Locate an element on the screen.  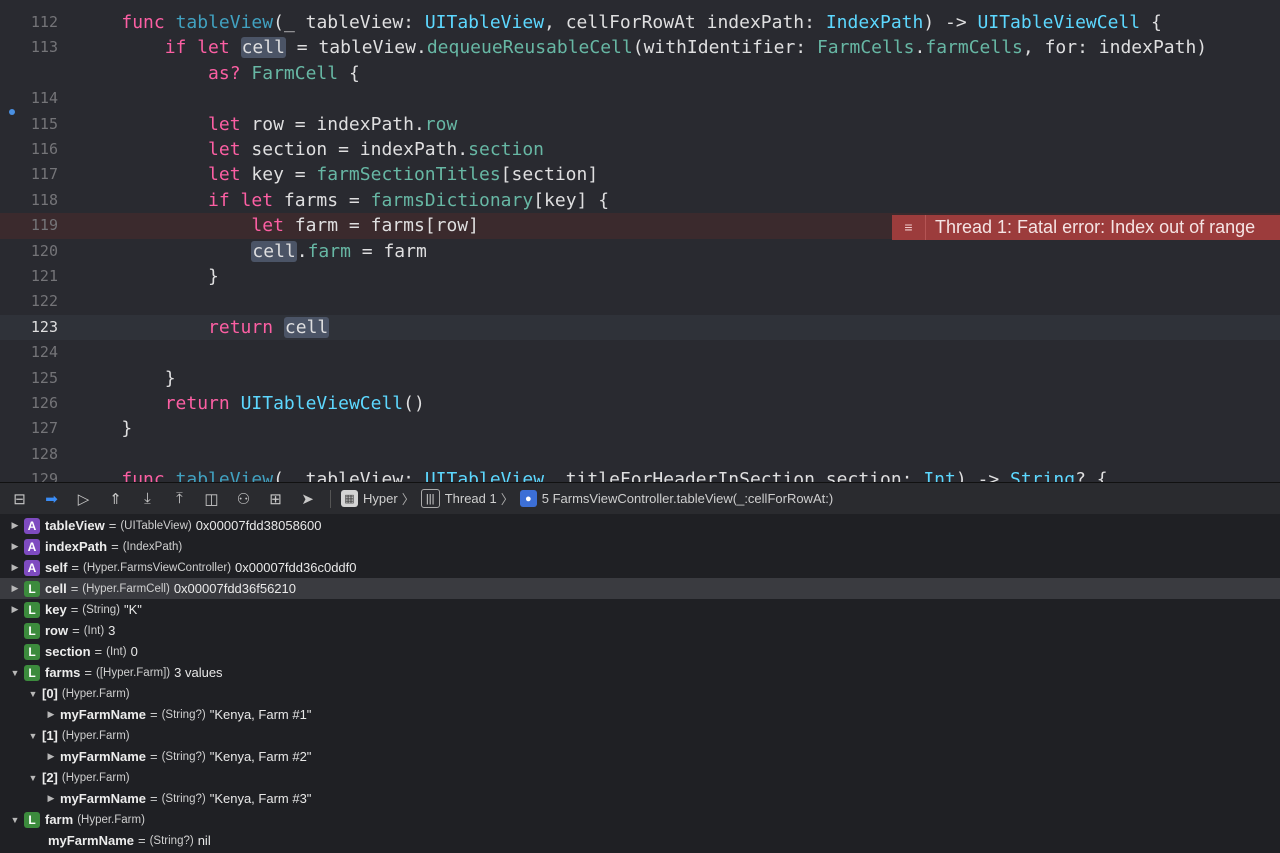
line-number: 124 is located at coordinates (29, 352).